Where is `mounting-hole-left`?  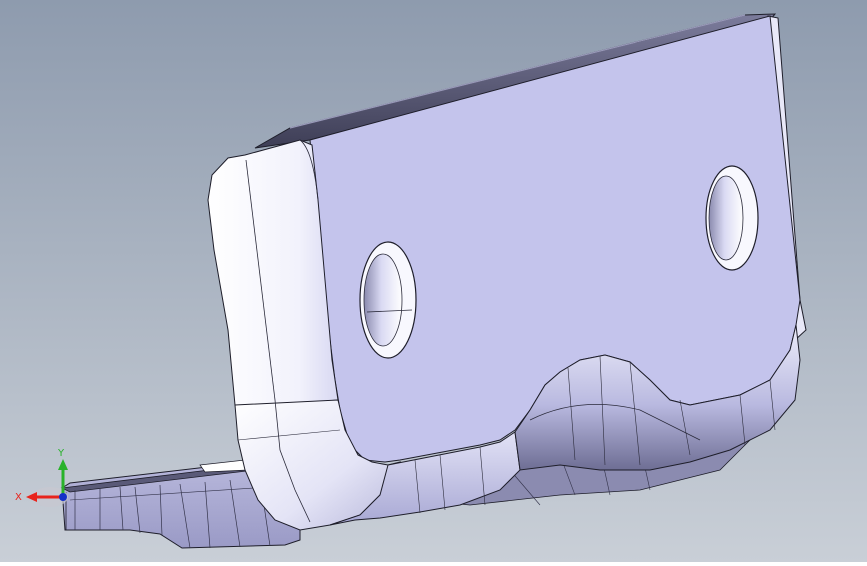
mounting-hole-left is located at coordinates (388, 300).